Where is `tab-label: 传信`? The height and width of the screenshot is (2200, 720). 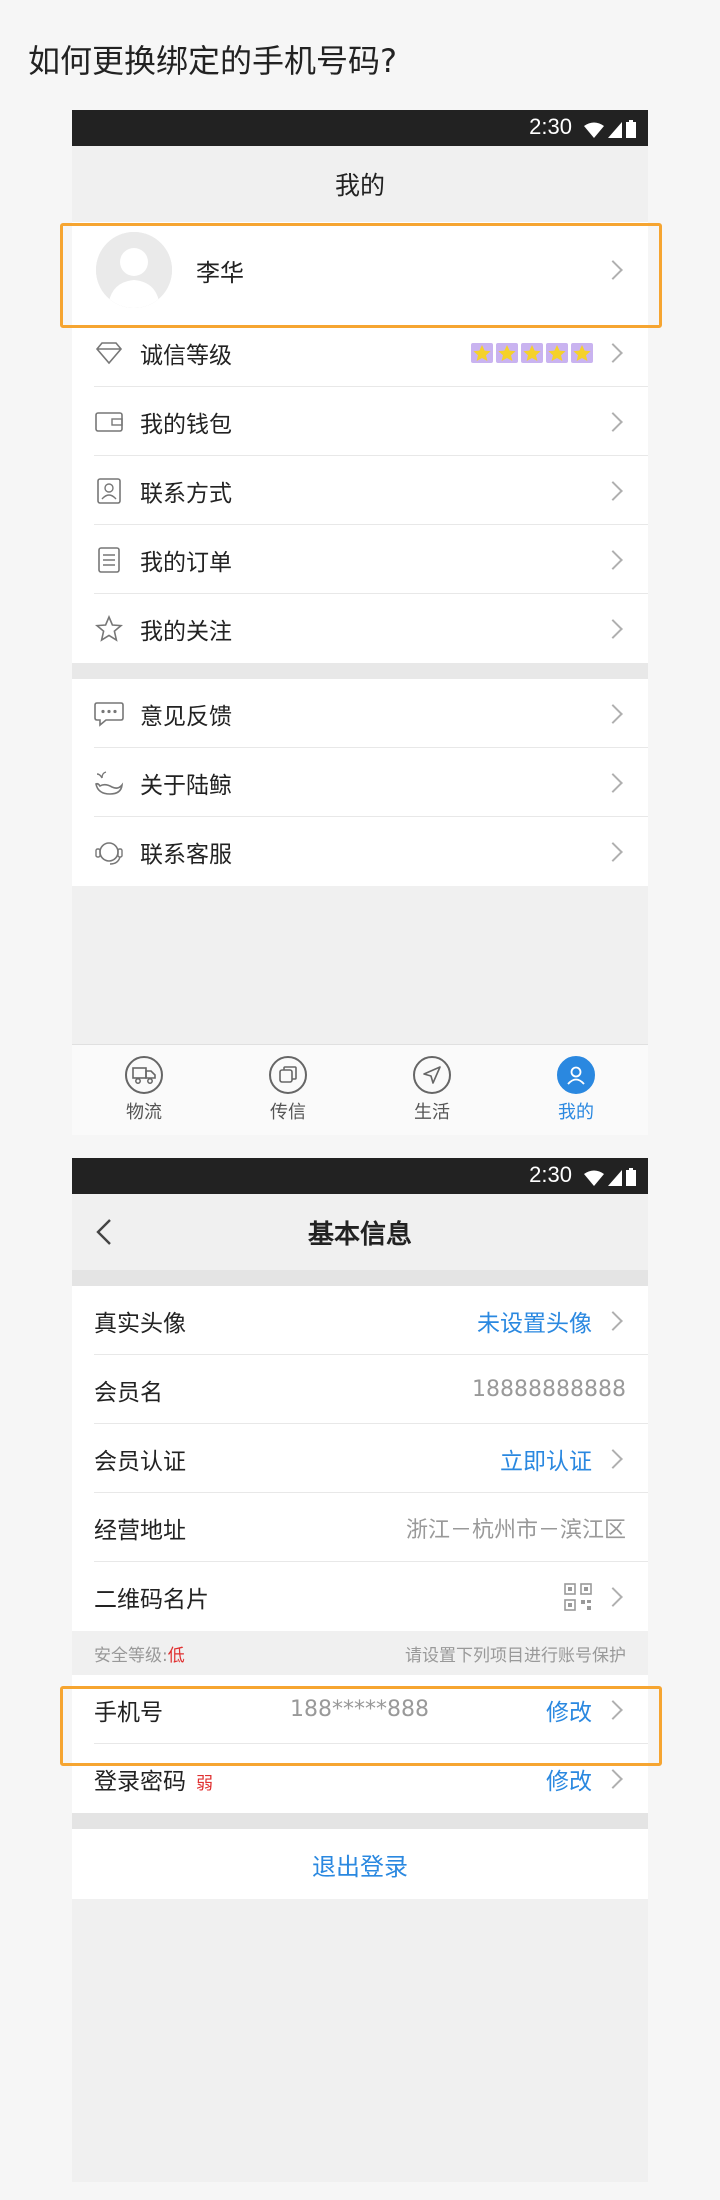
tab-label: 传信 is located at coordinates (288, 1112).